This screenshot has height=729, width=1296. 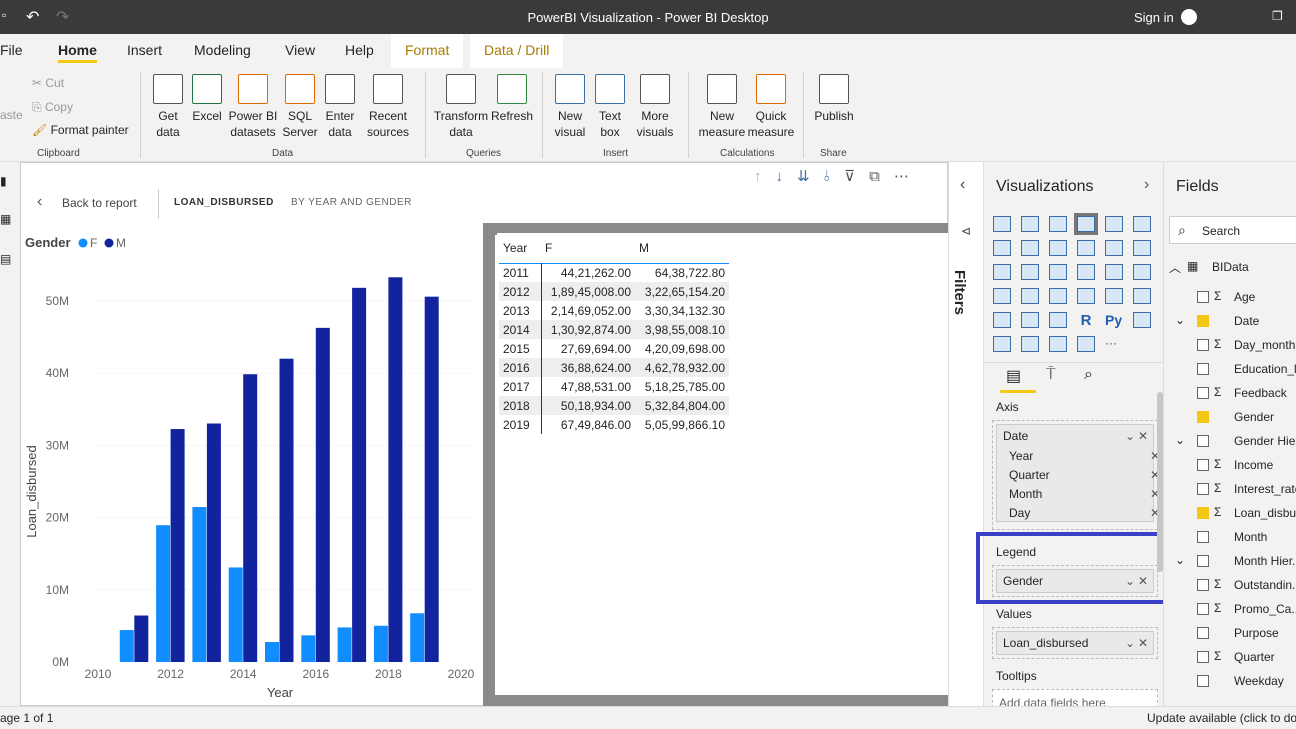 I want to click on drill-up-icon: ↑, so click(x=765, y=176).